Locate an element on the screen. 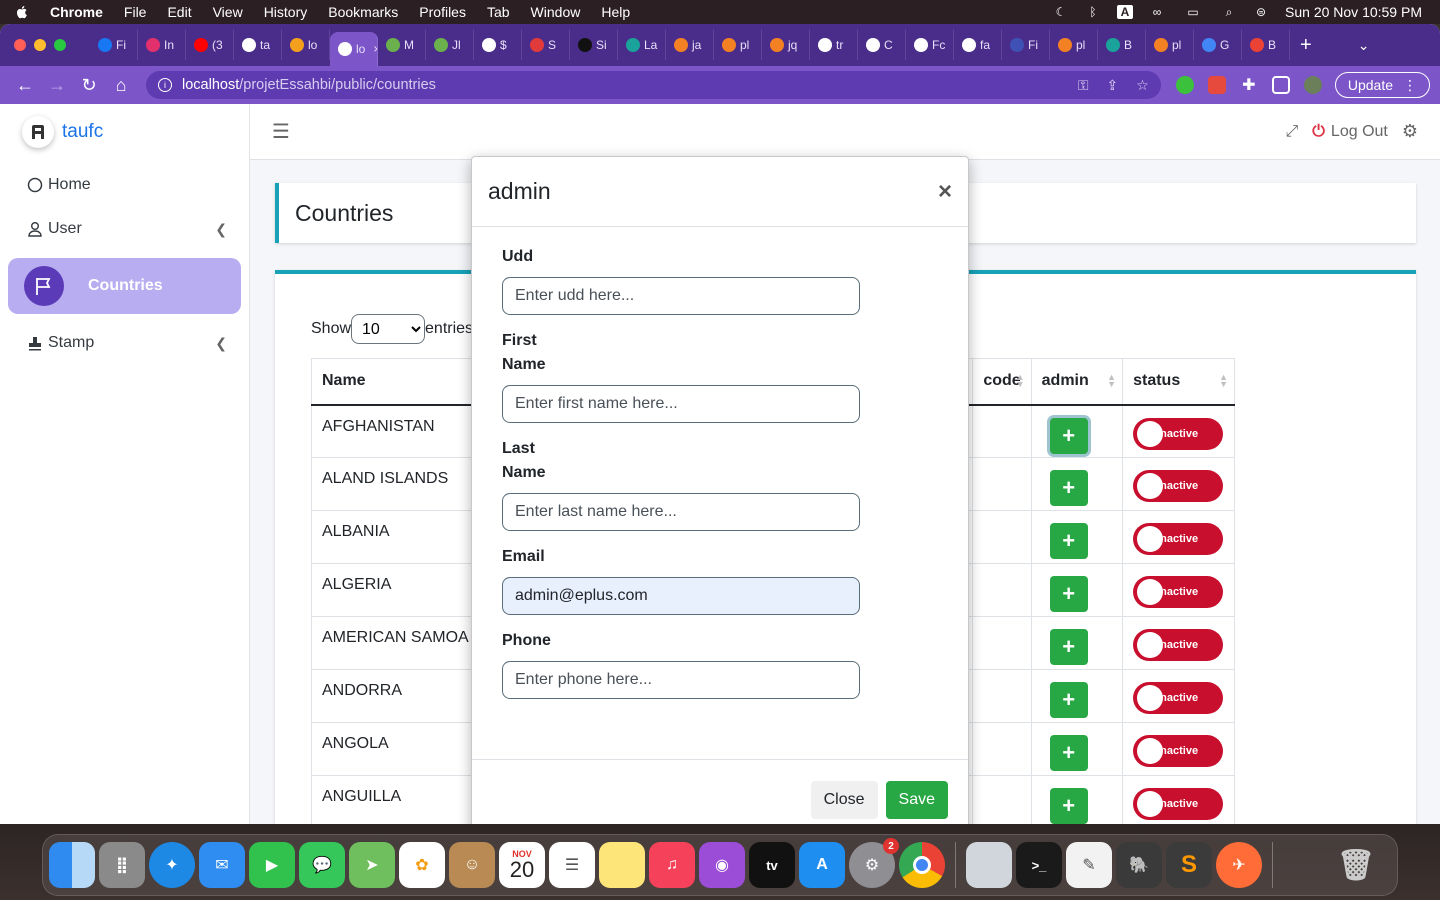 This screenshot has width=1440, height=900. browser-tab: ja is located at coordinates (690, 45).